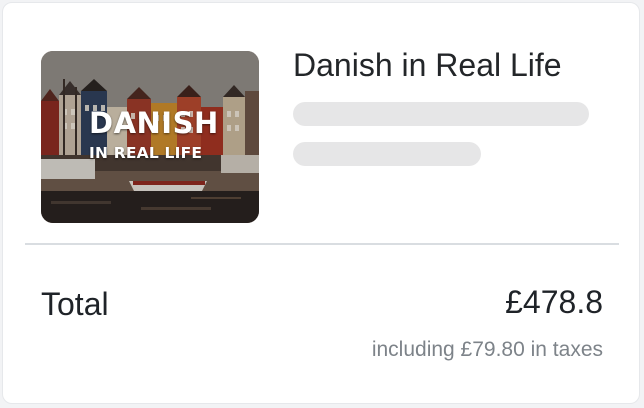  I want to click on divider, so click(322, 244).